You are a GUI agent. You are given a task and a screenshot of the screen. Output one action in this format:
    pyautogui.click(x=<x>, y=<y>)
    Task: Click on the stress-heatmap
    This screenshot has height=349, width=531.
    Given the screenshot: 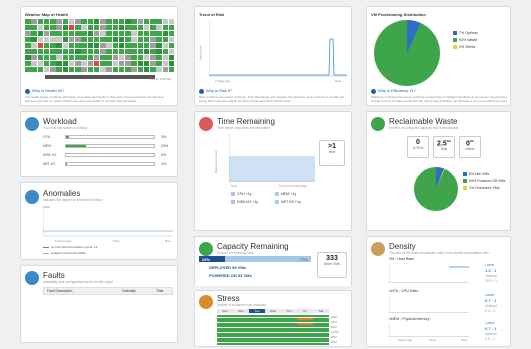 What is the action you would take?
    pyautogui.click(x=273, y=330)
    